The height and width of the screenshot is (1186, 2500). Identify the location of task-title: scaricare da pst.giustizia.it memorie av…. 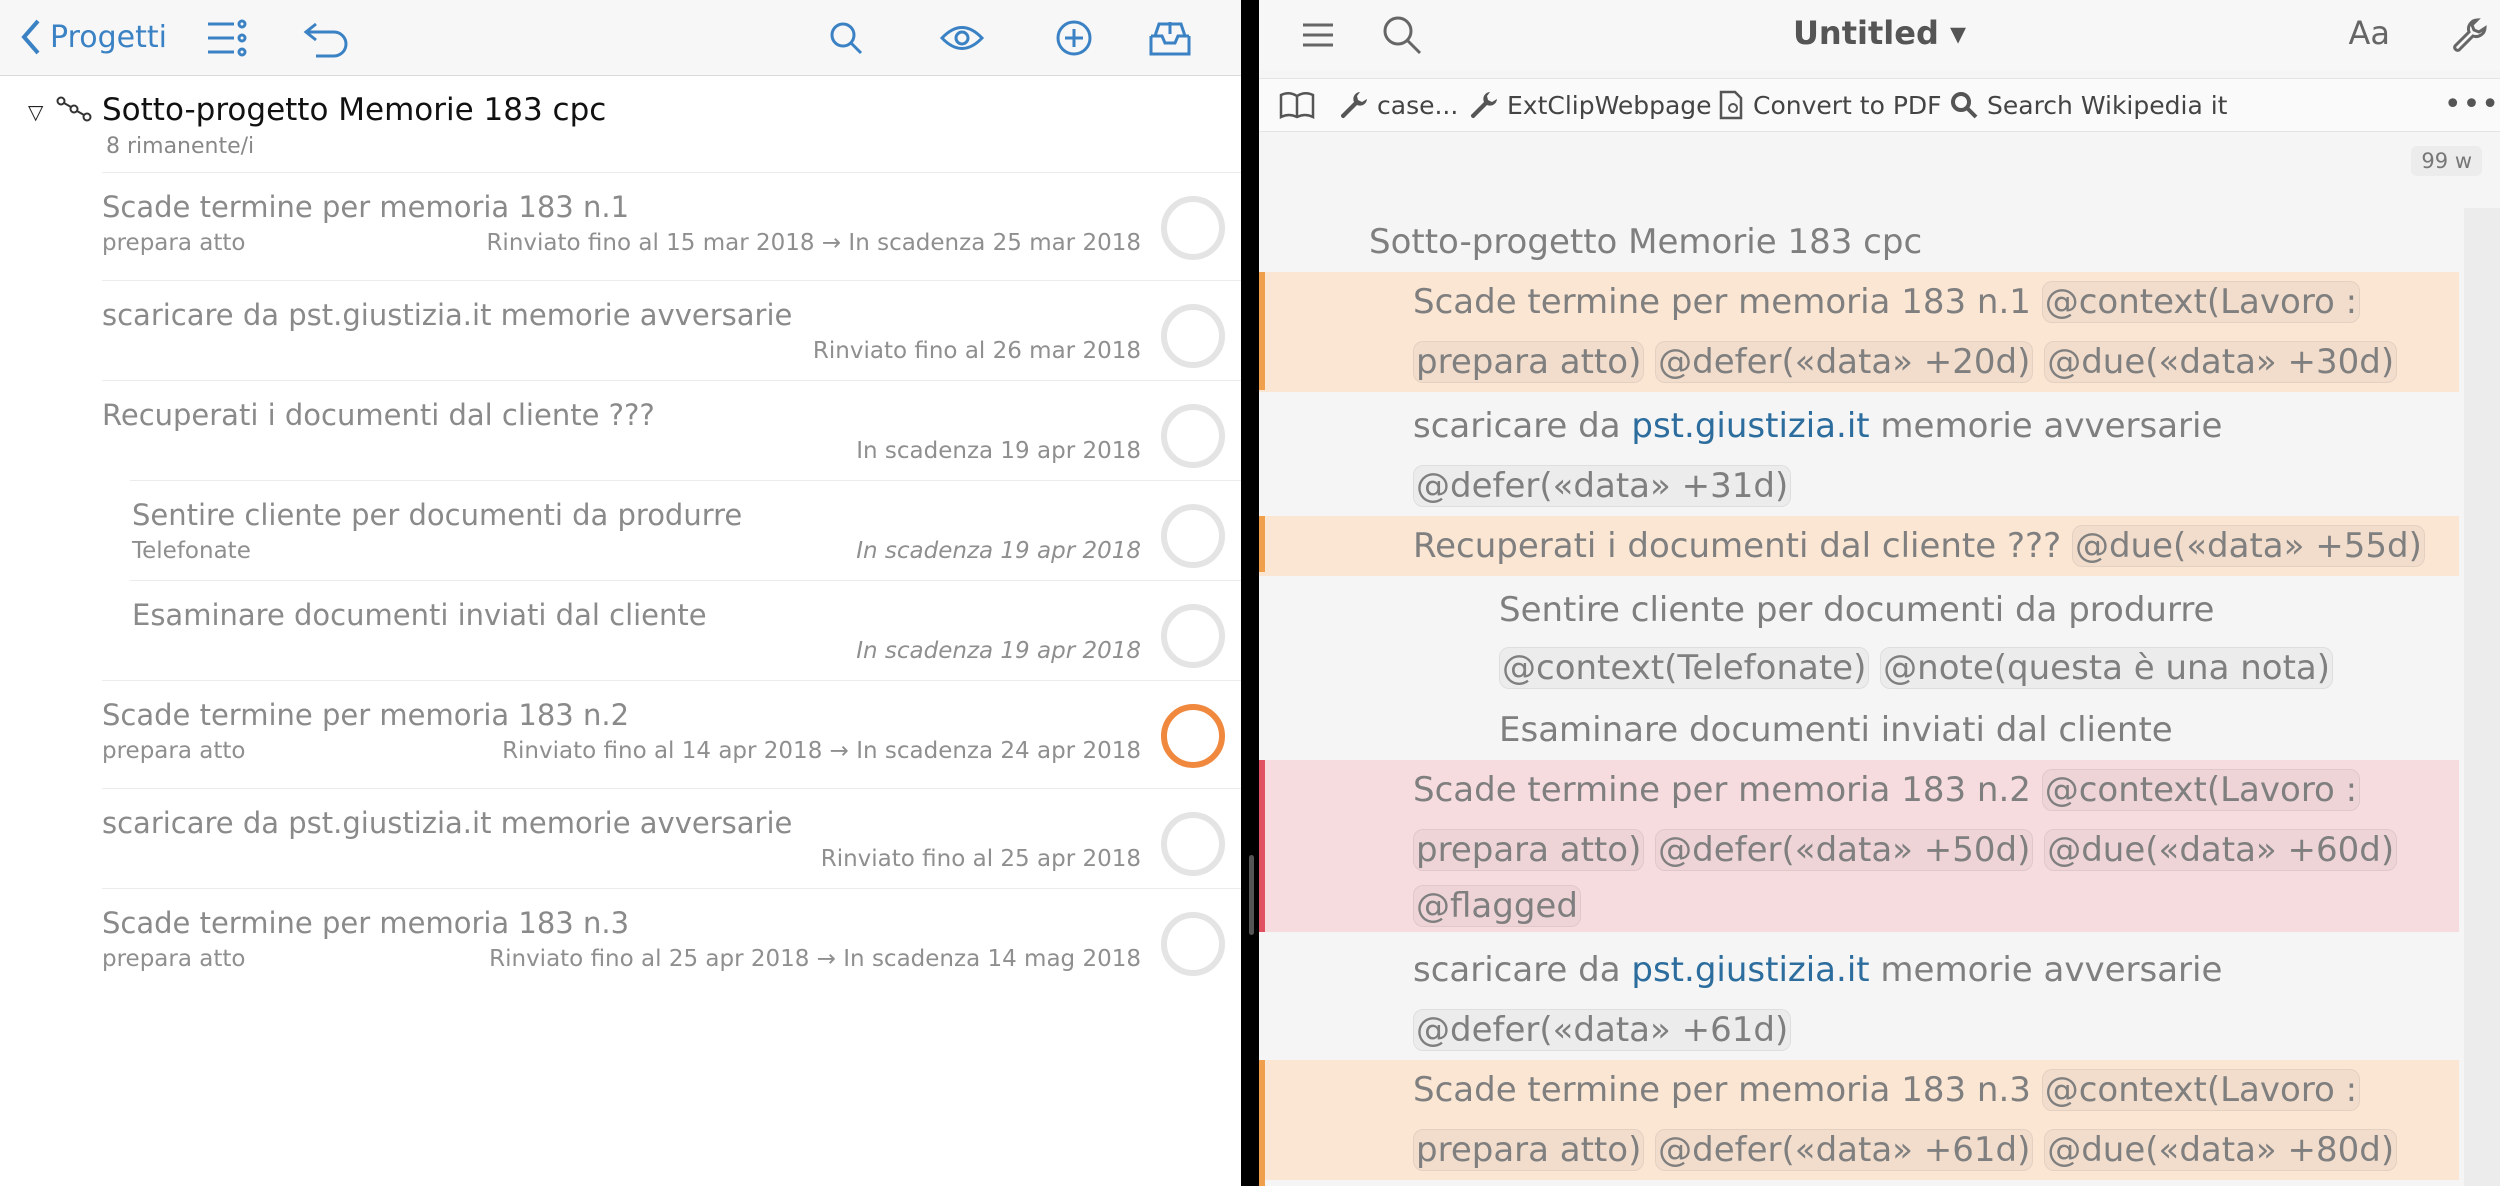
(447, 315).